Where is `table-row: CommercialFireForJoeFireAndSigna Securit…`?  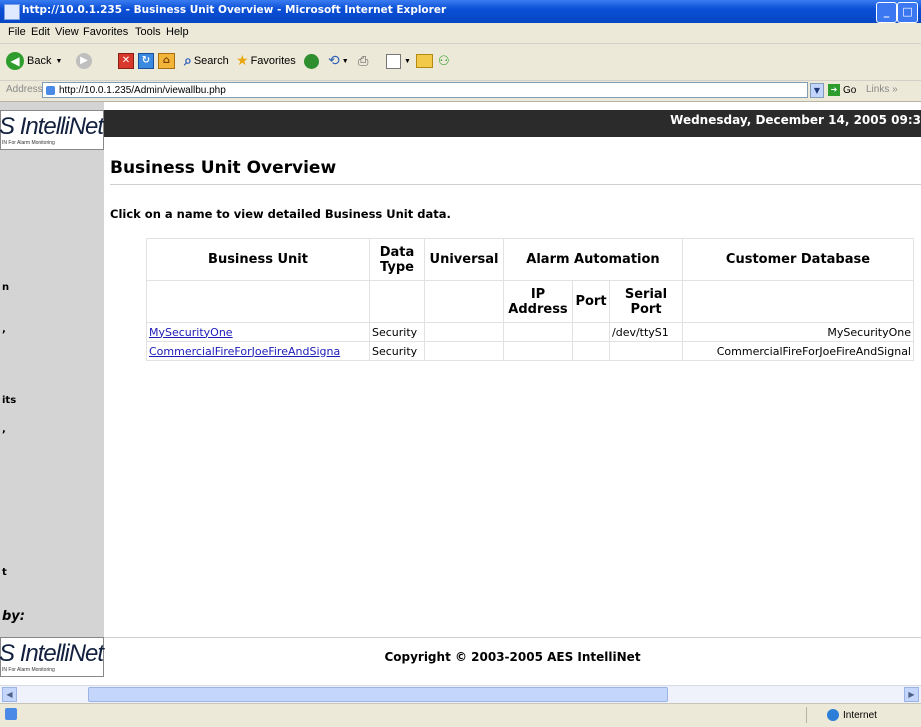
table-row: CommercialFireForJoeFireAndSigna Securit… is located at coordinates (530, 351).